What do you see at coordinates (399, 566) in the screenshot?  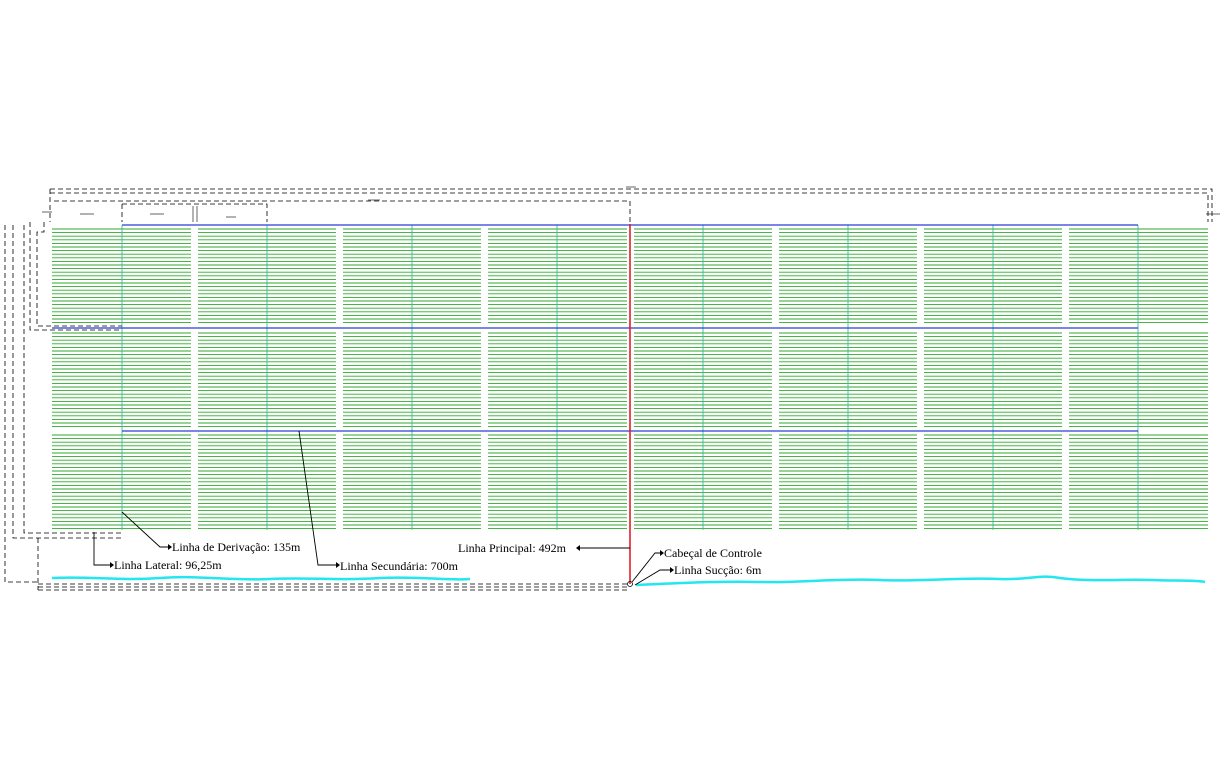 I see `secundaria-label: Linha Secundária: 700m` at bounding box center [399, 566].